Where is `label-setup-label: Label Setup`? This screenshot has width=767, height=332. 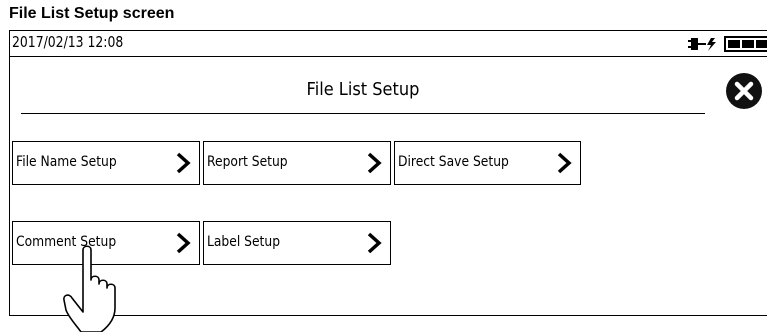
label-setup-label: Label Setup is located at coordinates (244, 242).